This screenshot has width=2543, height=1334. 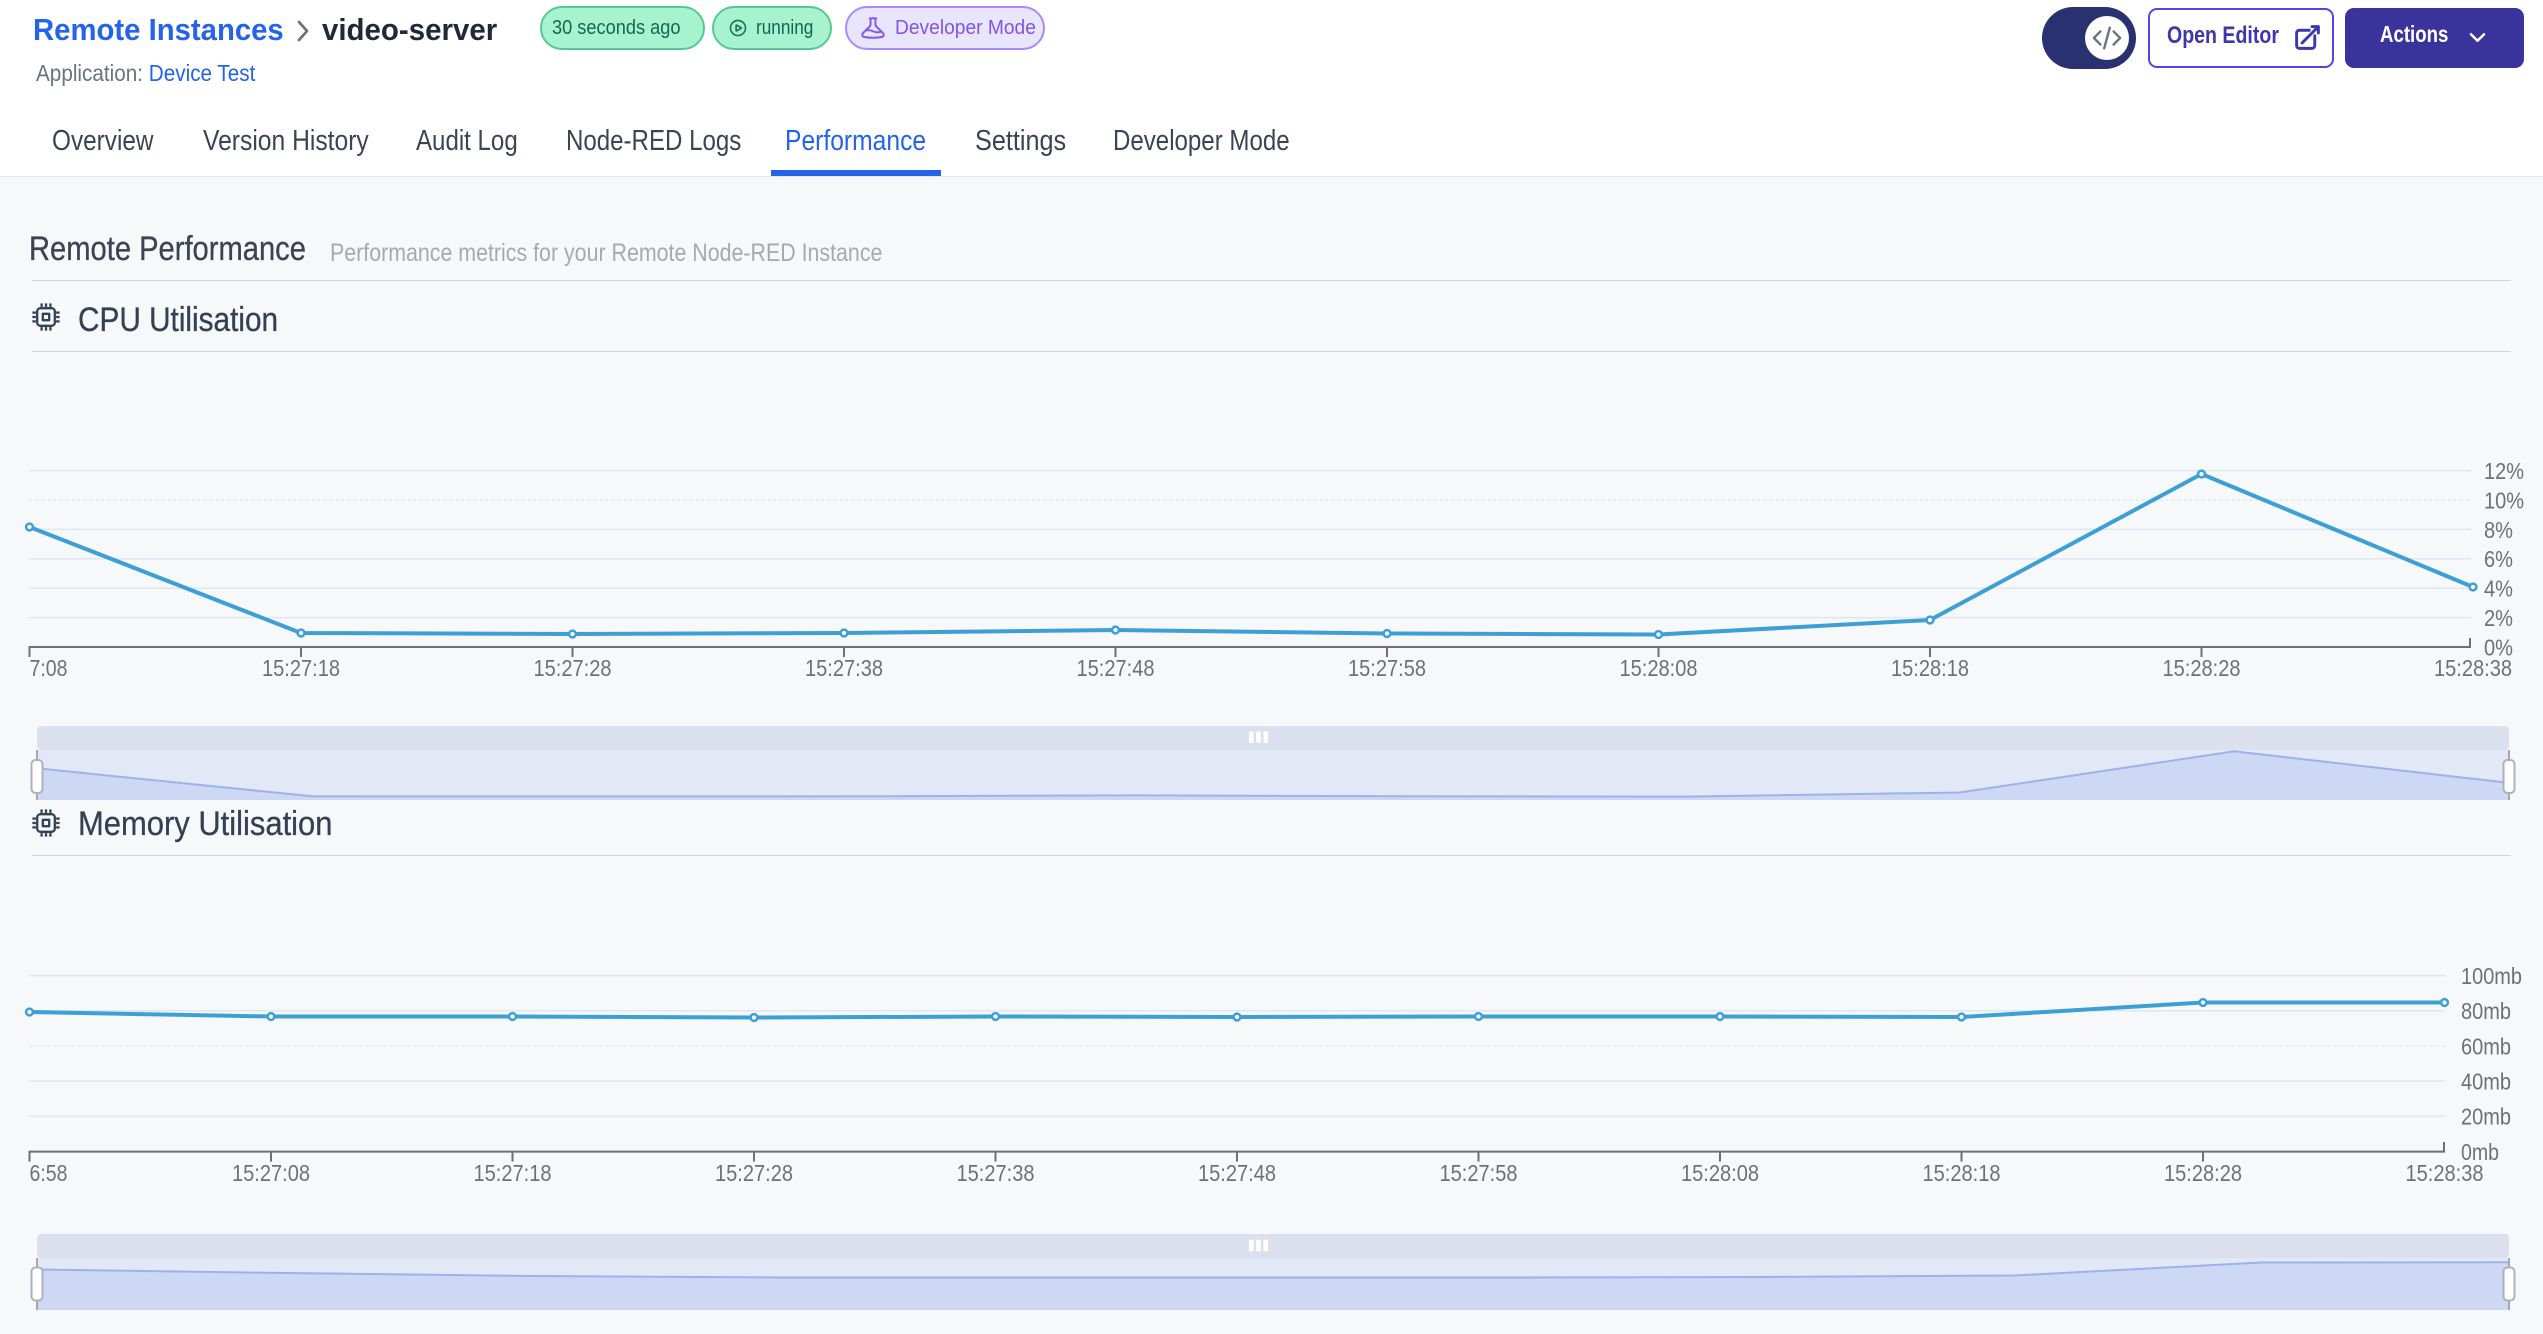 What do you see at coordinates (2504, 471) in the screenshot?
I see `svg-text: 12%` at bounding box center [2504, 471].